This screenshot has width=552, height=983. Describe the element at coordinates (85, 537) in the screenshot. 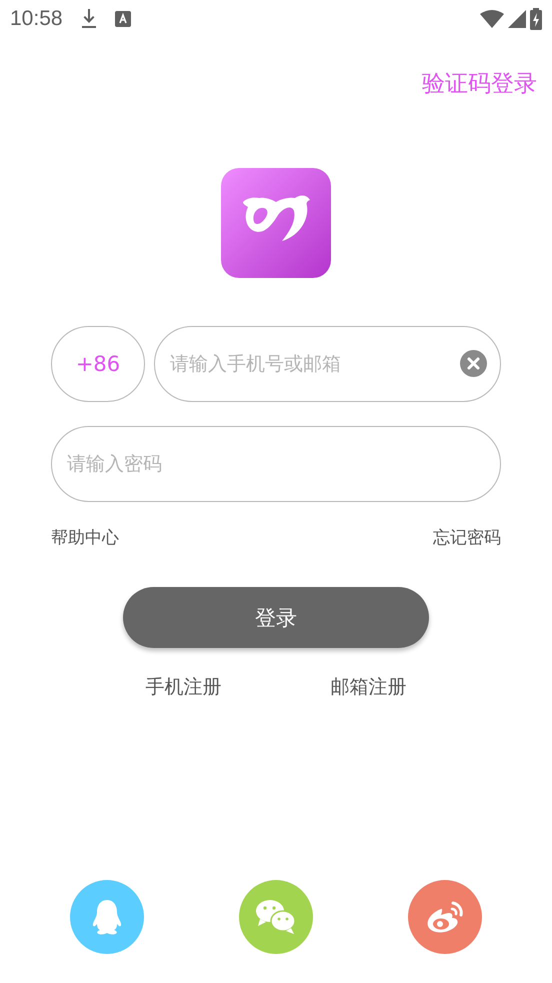

I see `help-center-link: 帮助中心` at that location.